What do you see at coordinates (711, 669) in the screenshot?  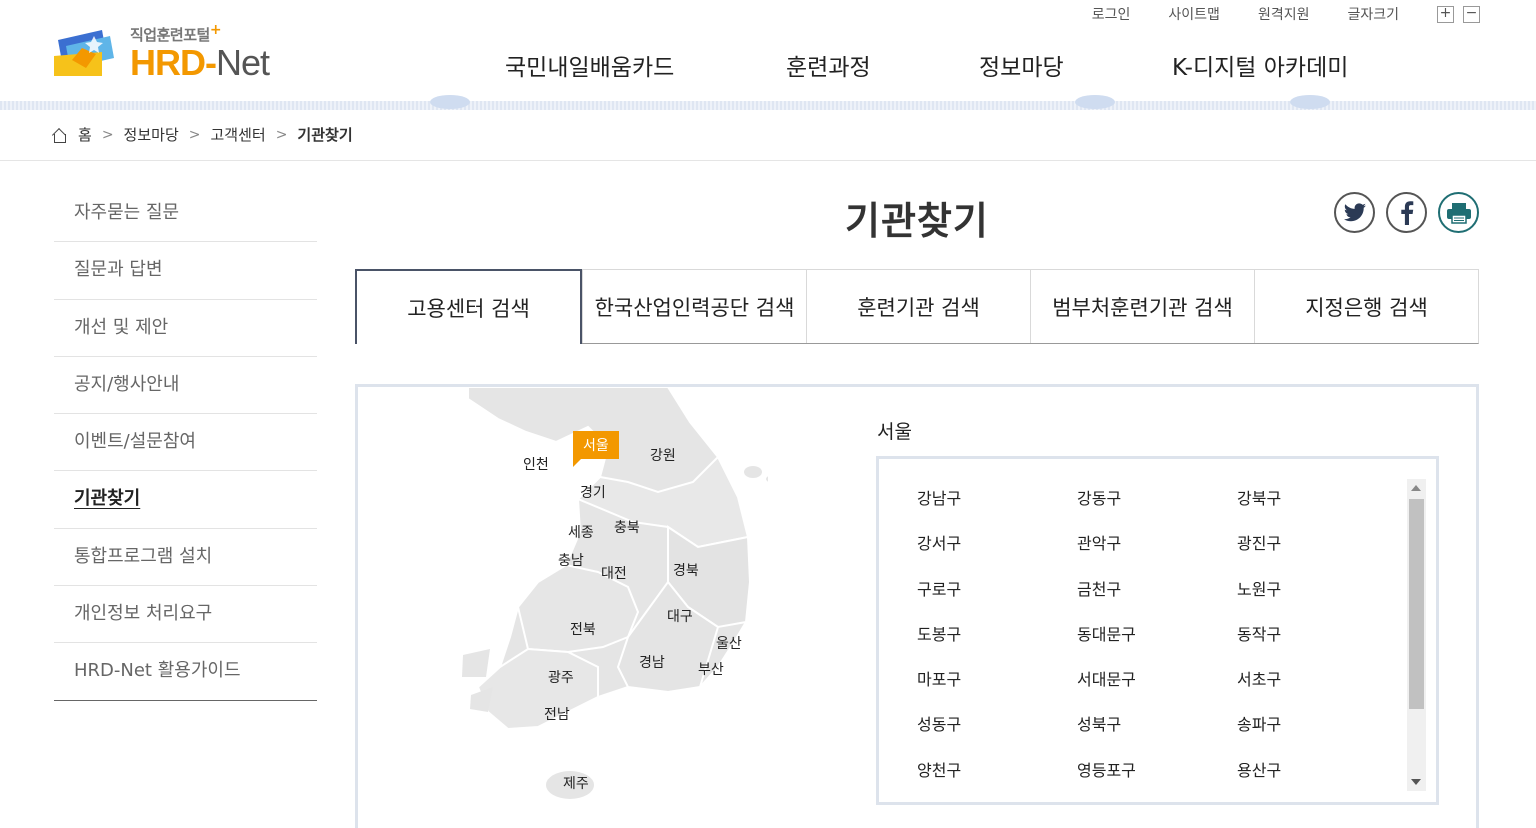 I see `map-region-label: 부산` at bounding box center [711, 669].